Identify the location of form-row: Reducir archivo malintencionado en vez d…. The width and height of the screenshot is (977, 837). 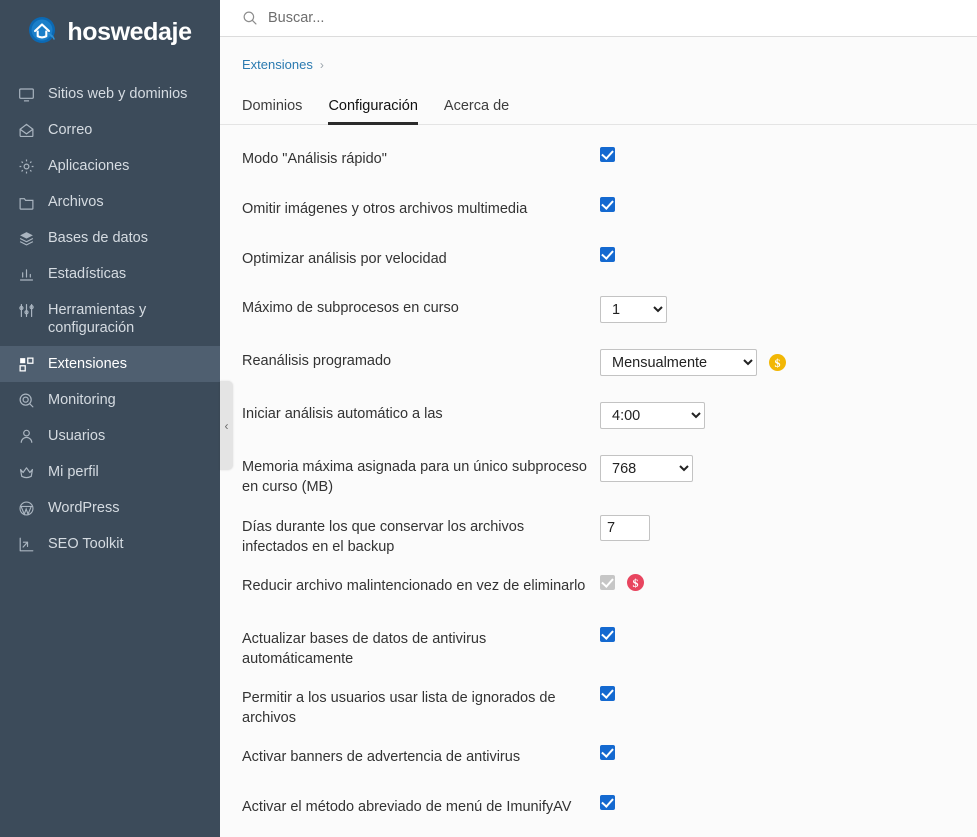
(598, 592).